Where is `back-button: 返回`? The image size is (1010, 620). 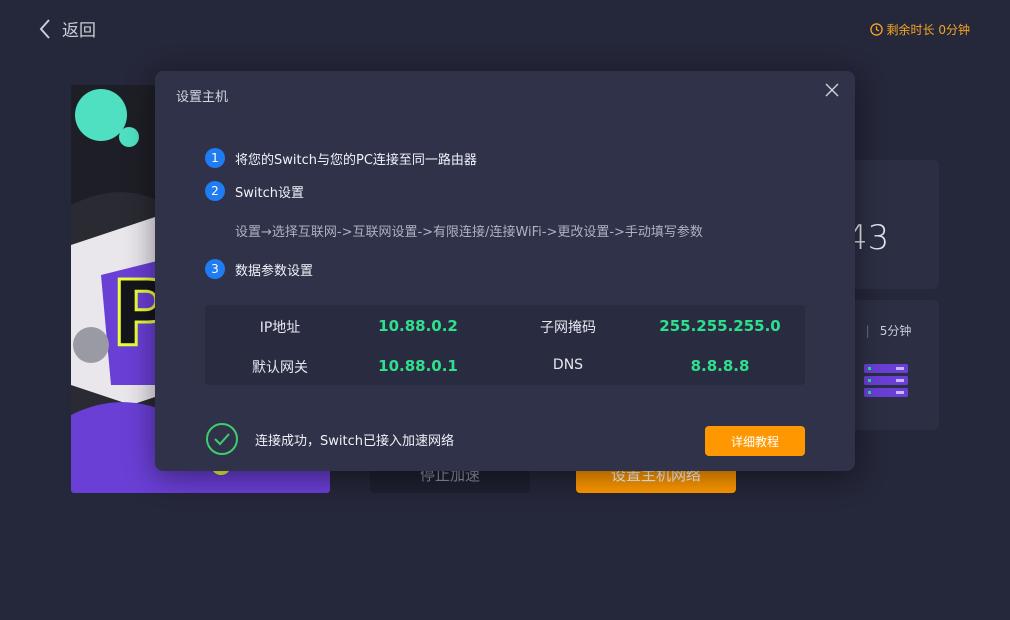 back-button: 返回 is located at coordinates (67, 28).